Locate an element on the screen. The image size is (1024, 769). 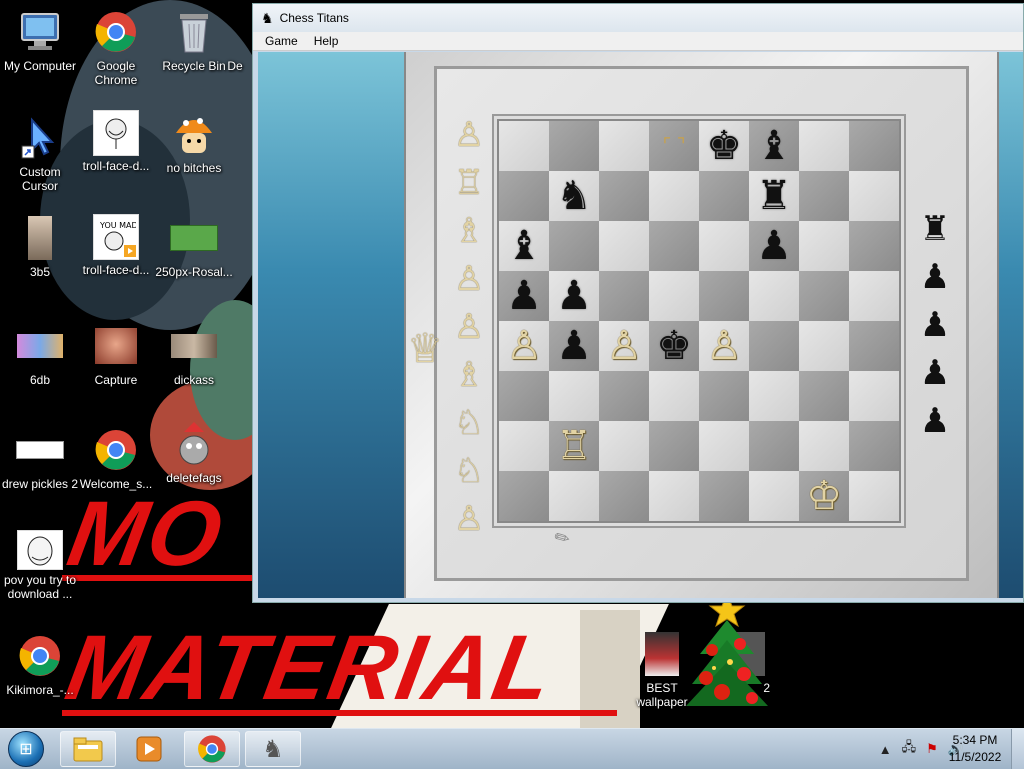
clock: 5:34 PM 11/5/2022 is located at coordinates (975, 749).